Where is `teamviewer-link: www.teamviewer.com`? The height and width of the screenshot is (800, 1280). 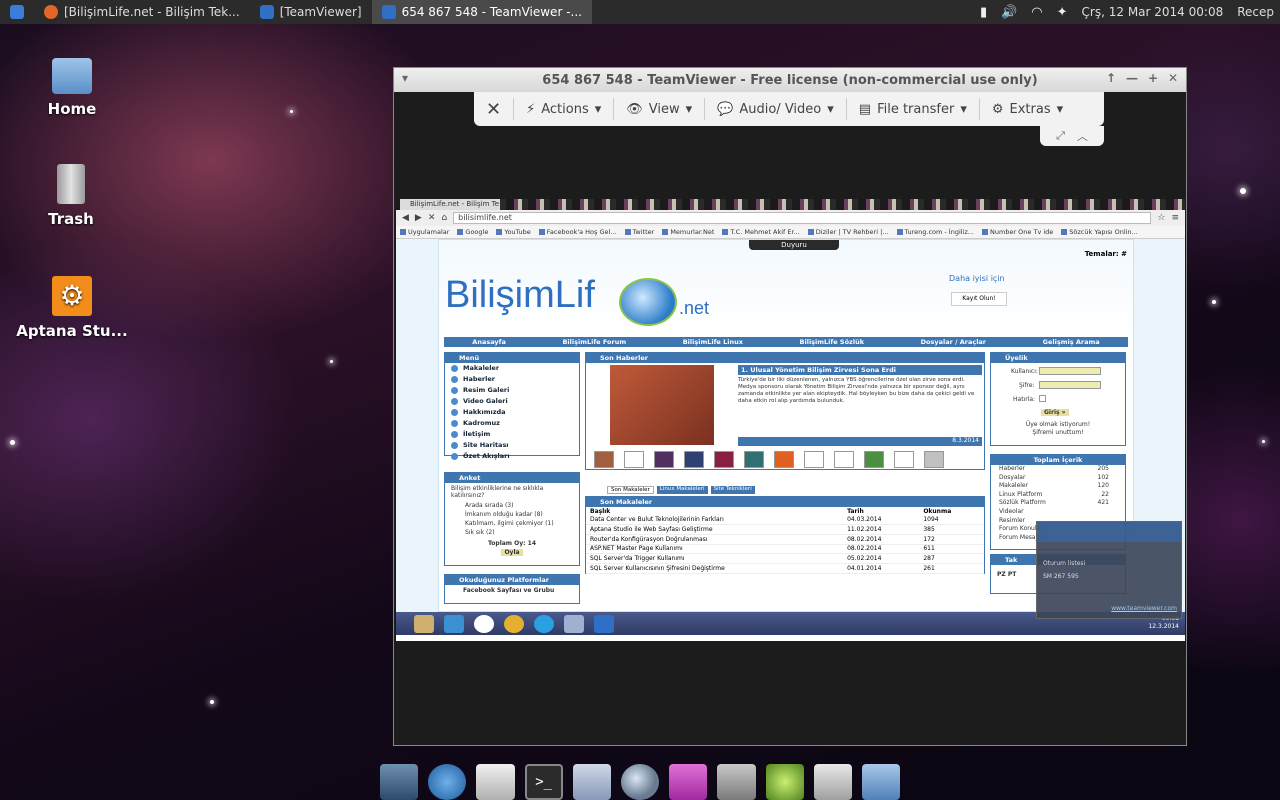 teamviewer-link: www.teamviewer.com is located at coordinates (1144, 608).